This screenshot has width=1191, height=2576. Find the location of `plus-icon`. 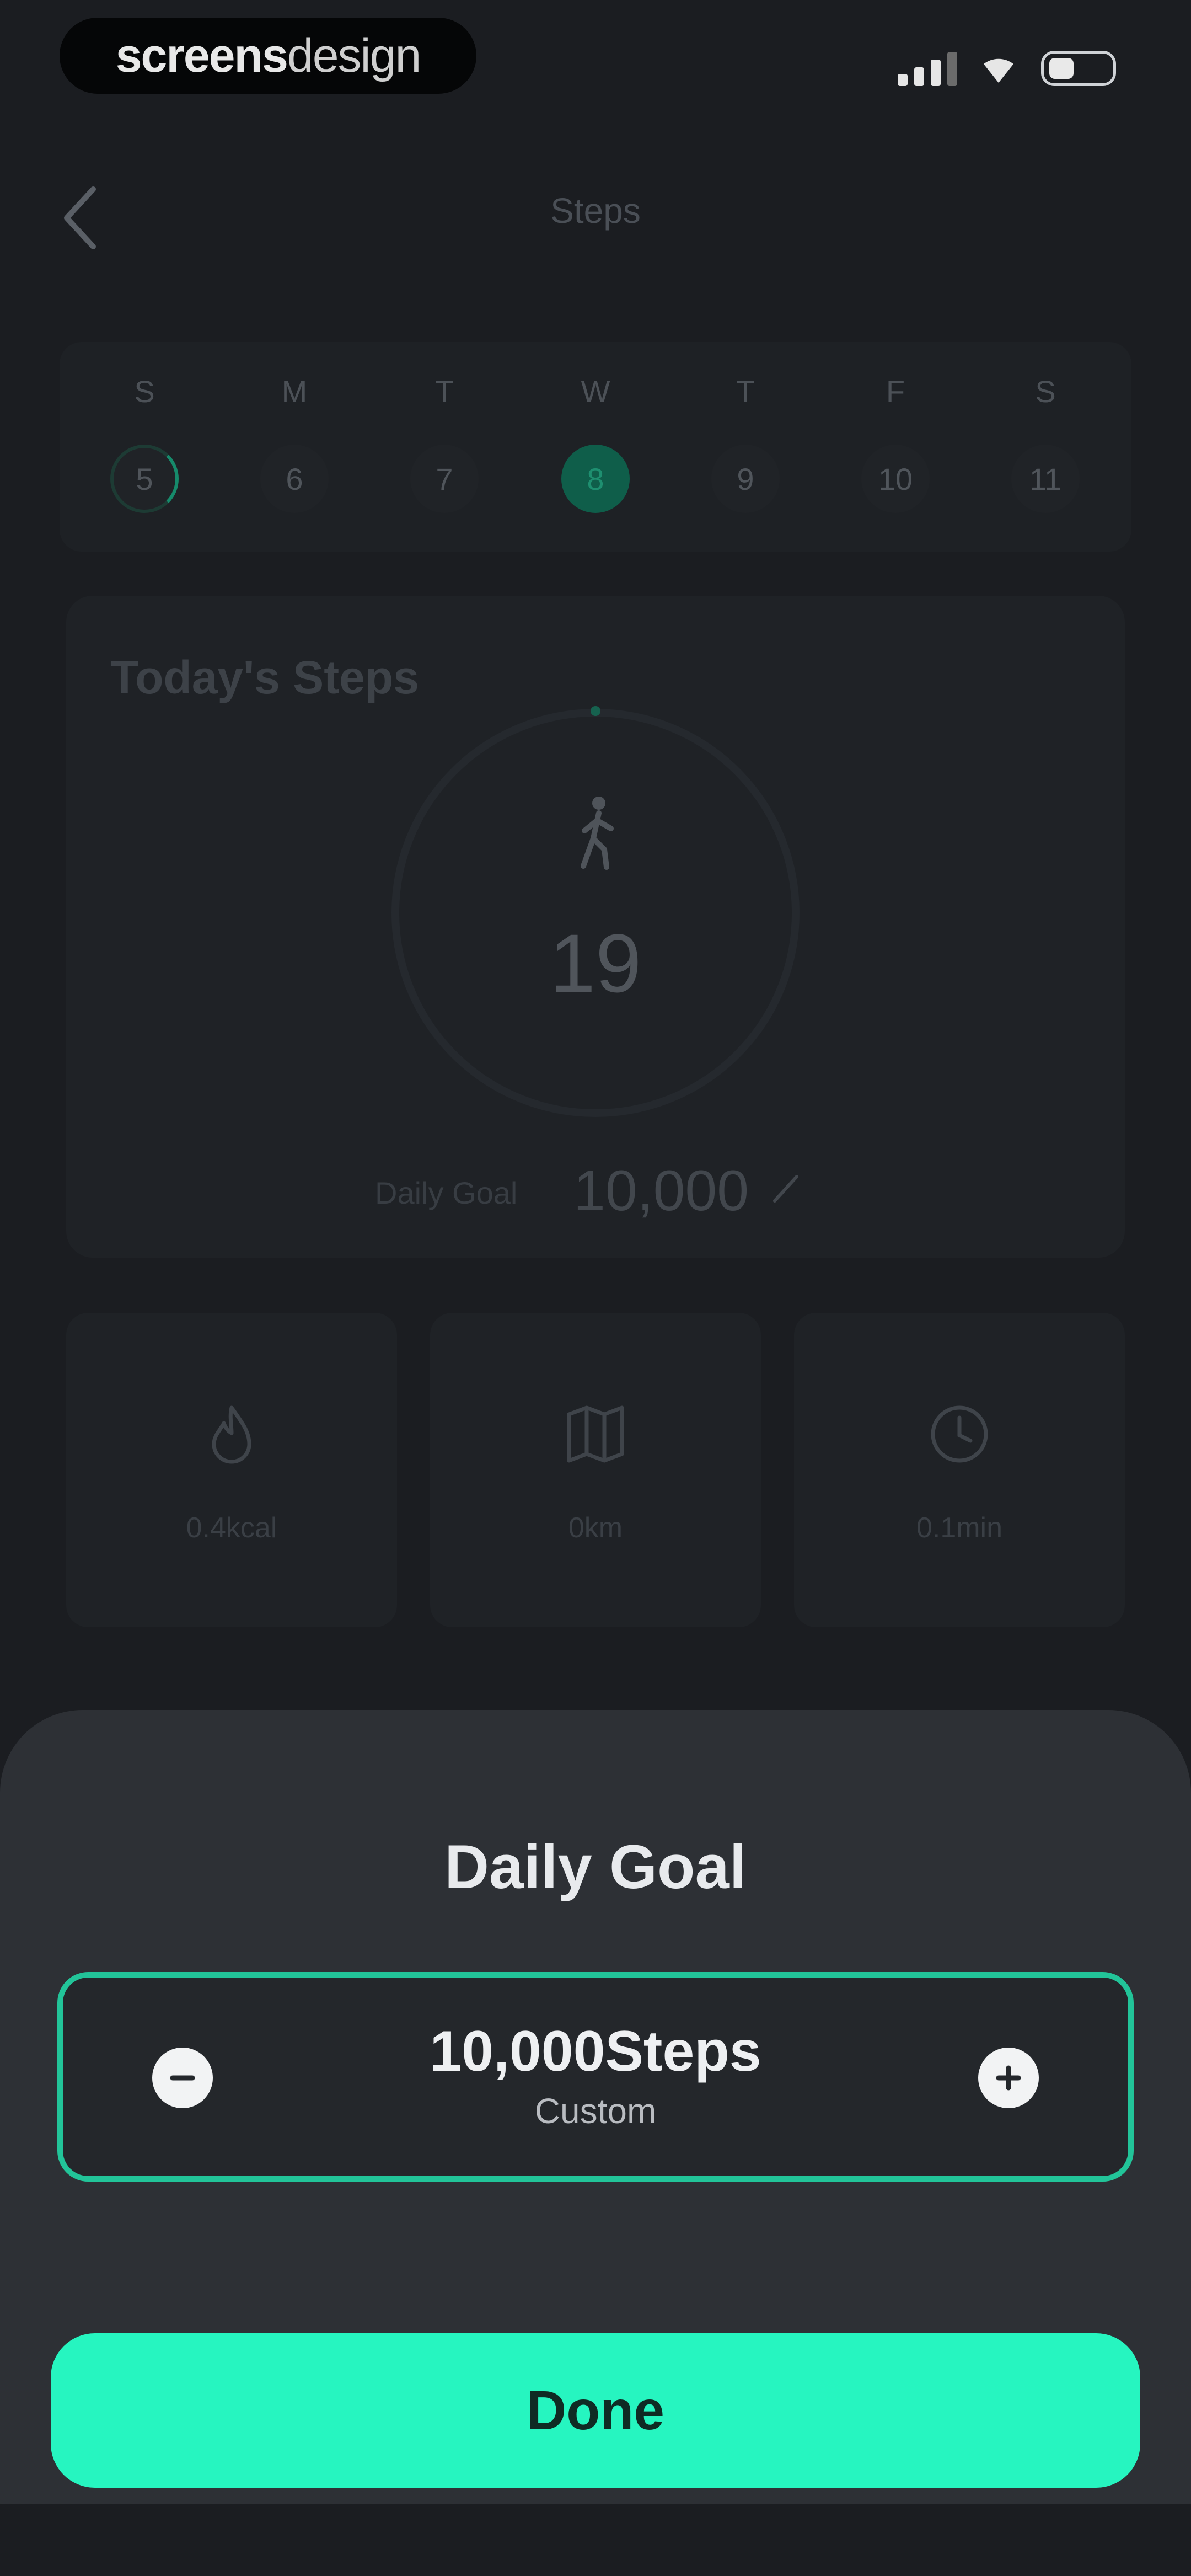

plus-icon is located at coordinates (1008, 2078).